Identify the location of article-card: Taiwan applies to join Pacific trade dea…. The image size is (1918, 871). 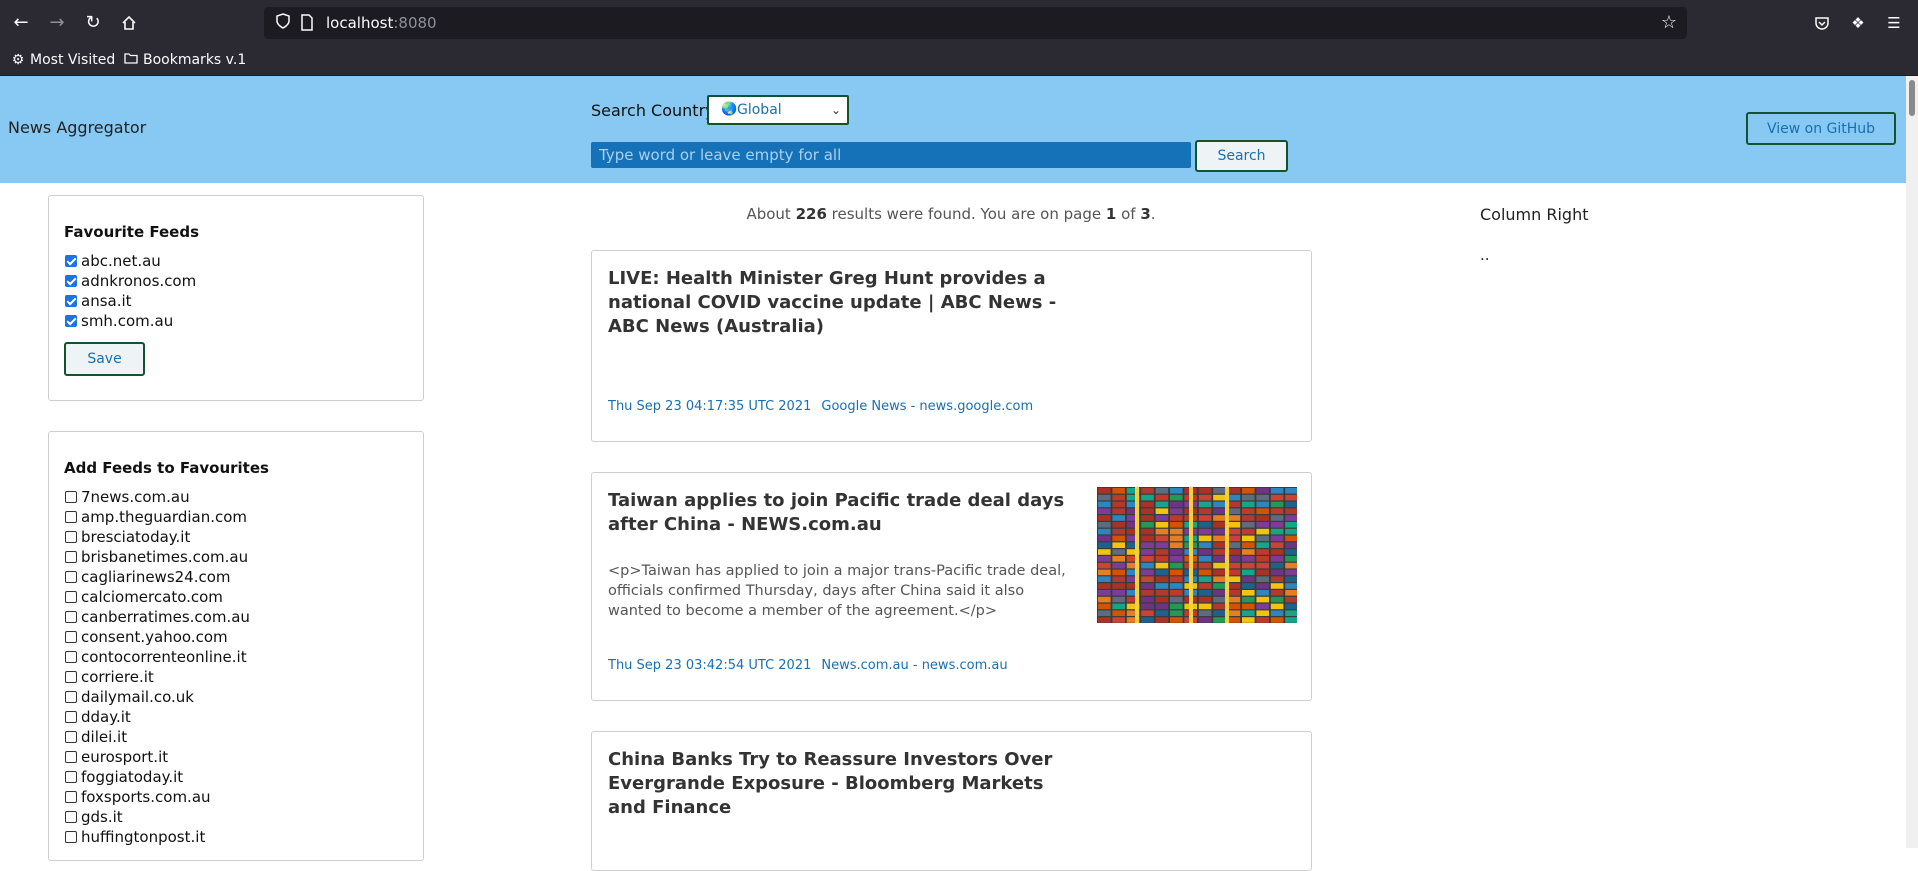
(951, 586).